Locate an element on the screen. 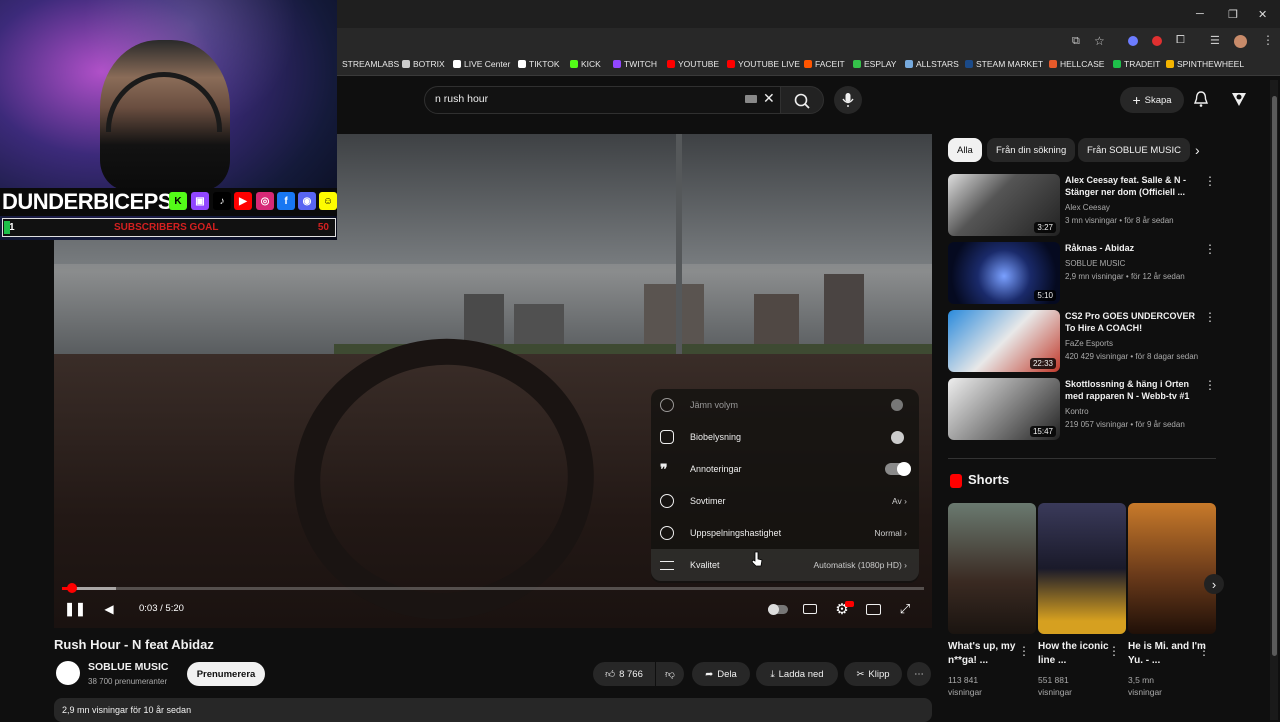 The image size is (1280, 722). chip-from-channel: Från SOBLUE MUSIC is located at coordinates (1134, 150).